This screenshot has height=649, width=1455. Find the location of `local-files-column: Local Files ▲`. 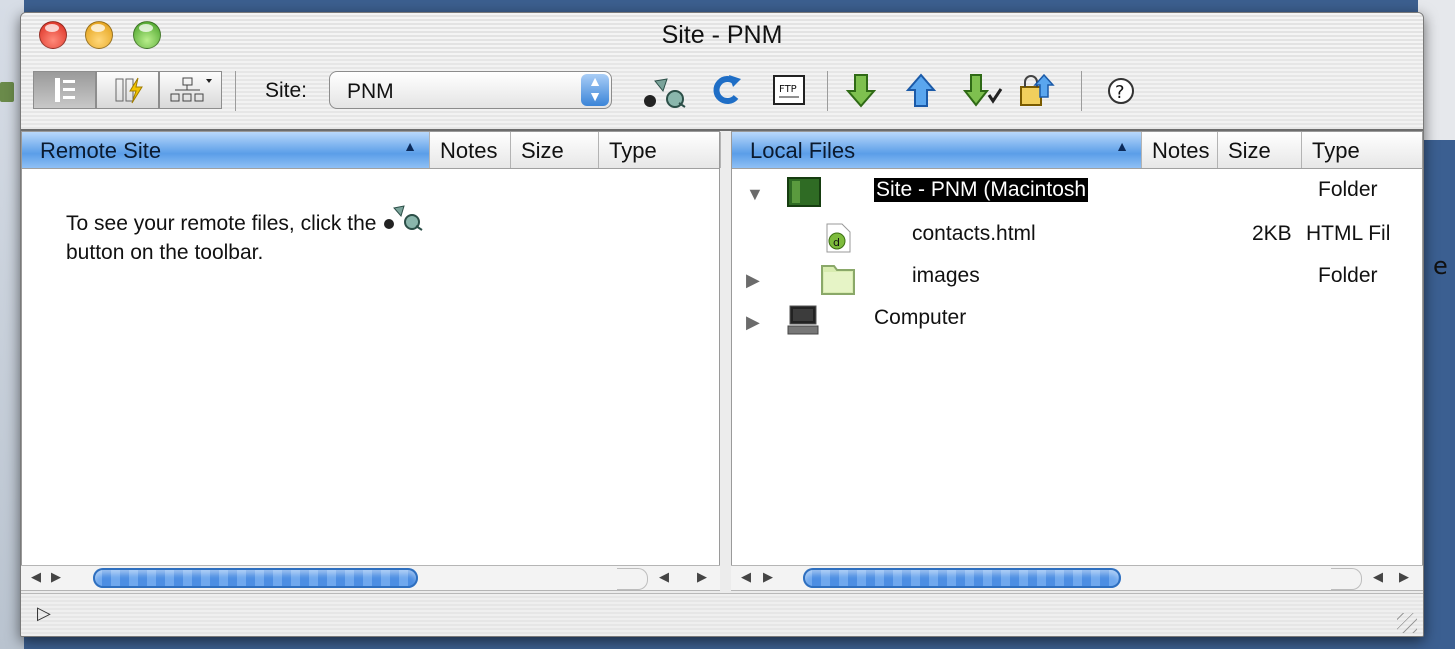

local-files-column: Local Files ▲ is located at coordinates (937, 150).